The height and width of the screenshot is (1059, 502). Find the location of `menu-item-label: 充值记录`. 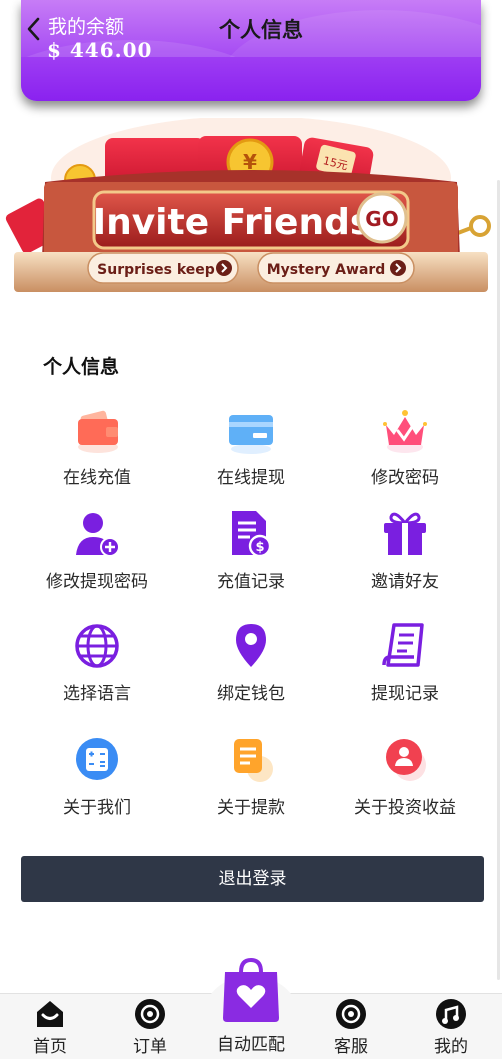

menu-item-label: 充值记录 is located at coordinates (251, 582).